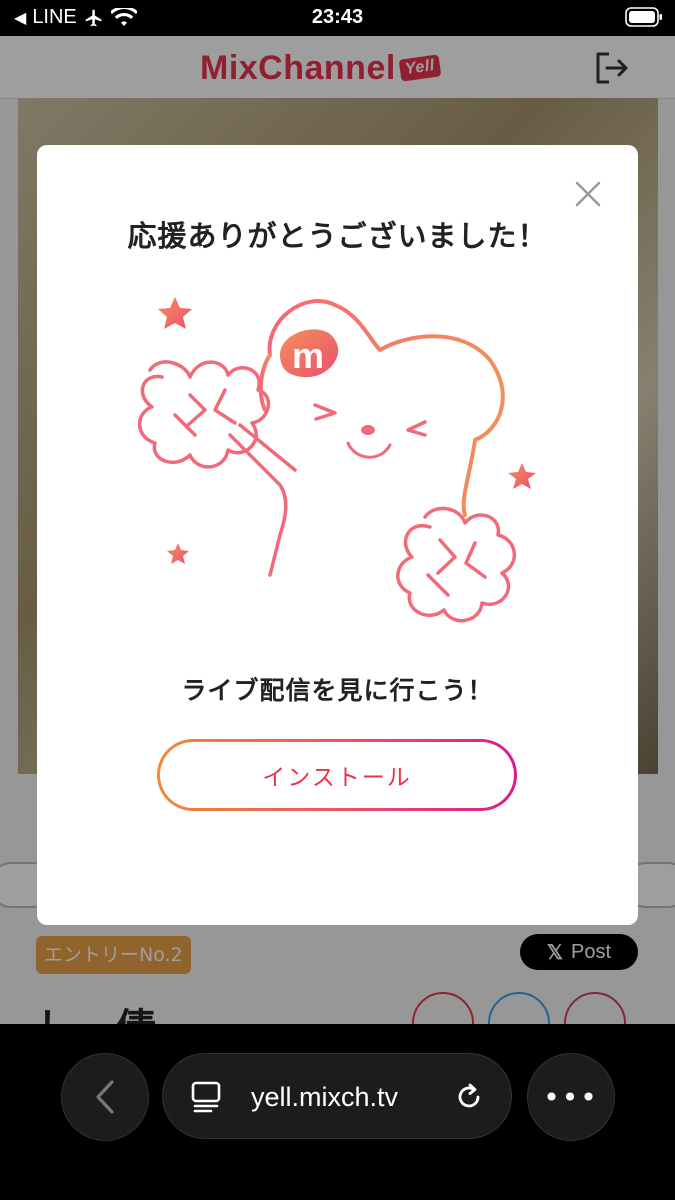 This screenshot has width=675, height=1200. I want to click on install-button: インストール, so click(337, 775).